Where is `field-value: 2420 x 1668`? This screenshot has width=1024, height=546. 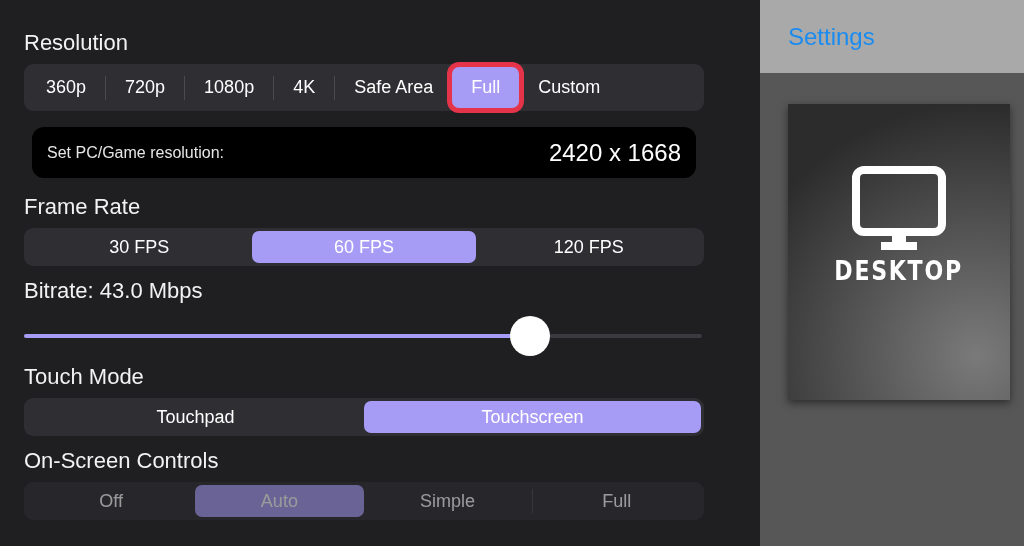 field-value: 2420 x 1668 is located at coordinates (614, 152).